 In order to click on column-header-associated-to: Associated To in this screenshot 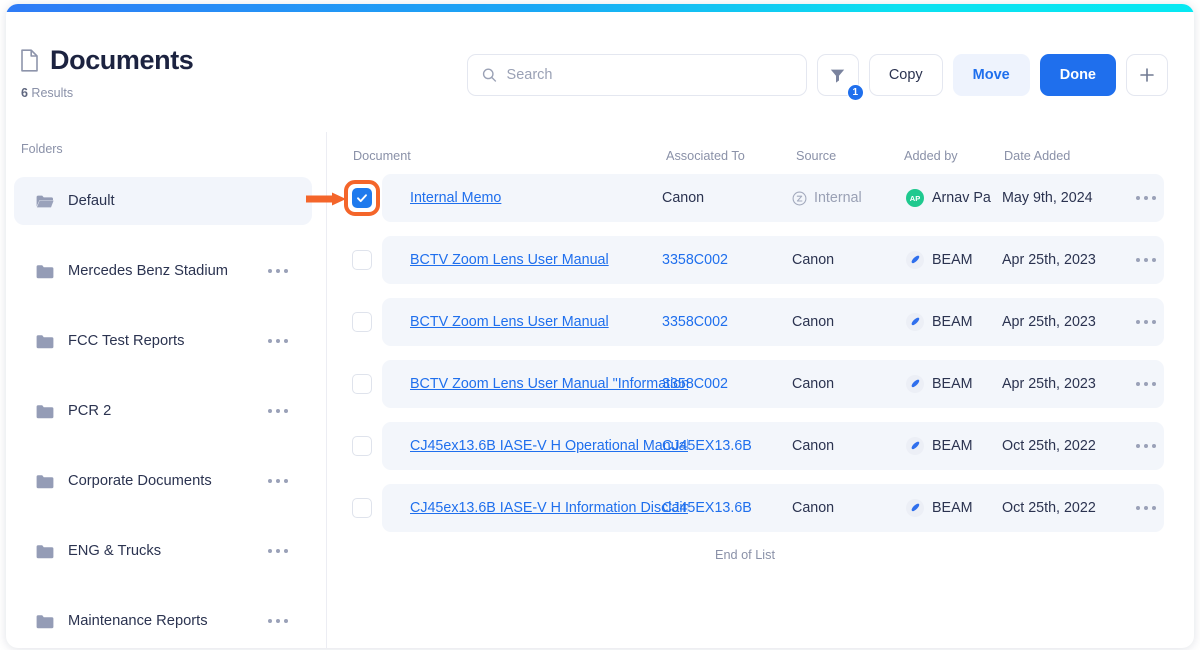, I will do `click(705, 156)`.